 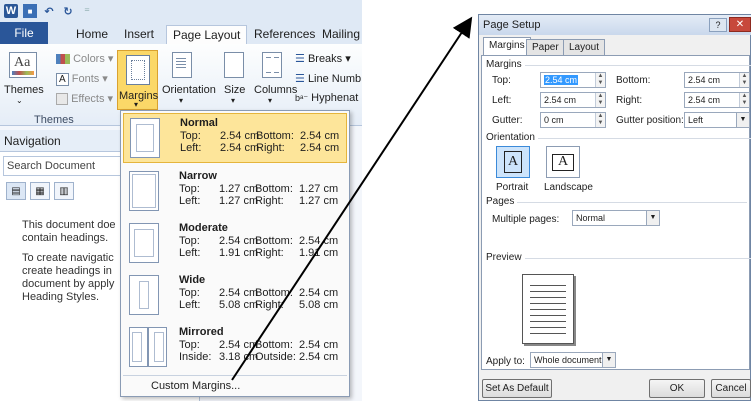 I want to click on colors-button: Colors ▾, so click(x=84, y=58).